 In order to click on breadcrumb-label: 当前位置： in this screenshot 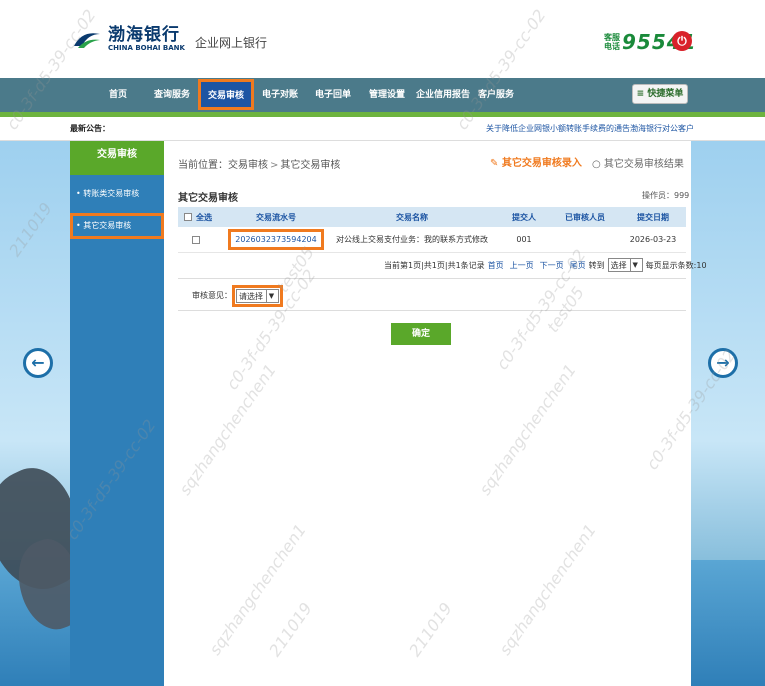, I will do `click(203, 165)`.